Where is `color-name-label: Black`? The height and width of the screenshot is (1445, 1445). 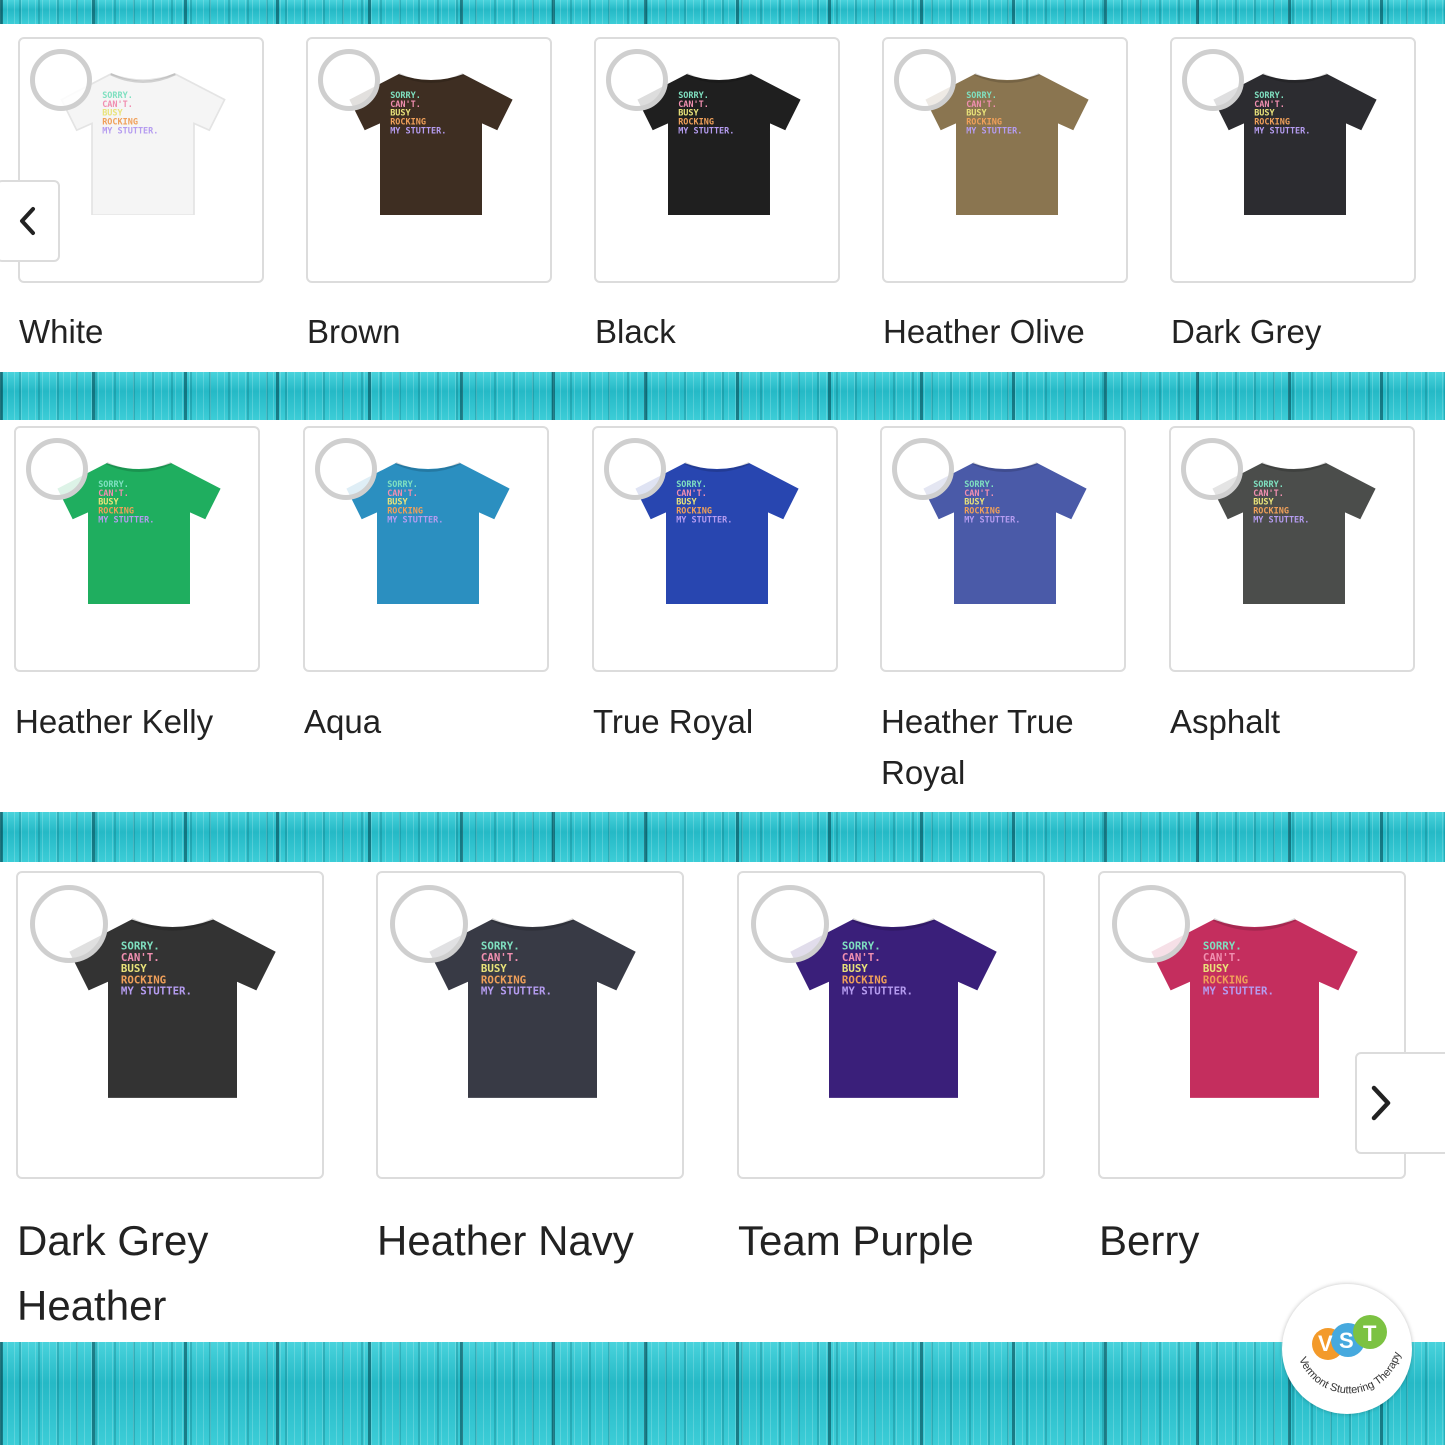 color-name-label: Black is located at coordinates (635, 331).